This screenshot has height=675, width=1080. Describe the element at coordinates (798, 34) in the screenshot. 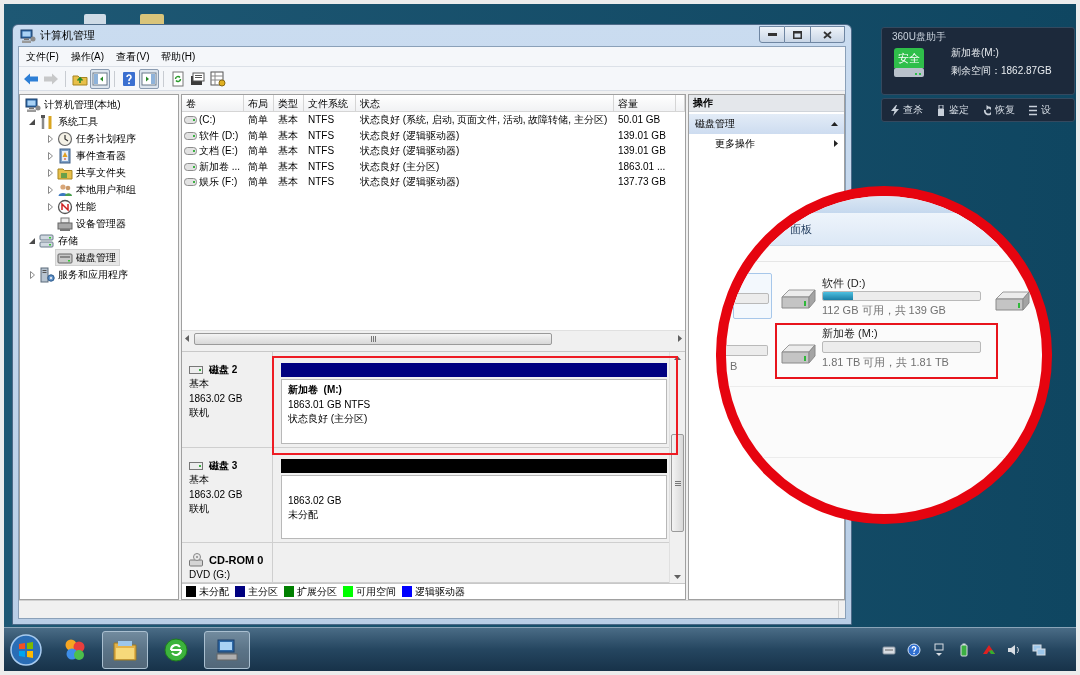

I see `maximize-button` at that location.